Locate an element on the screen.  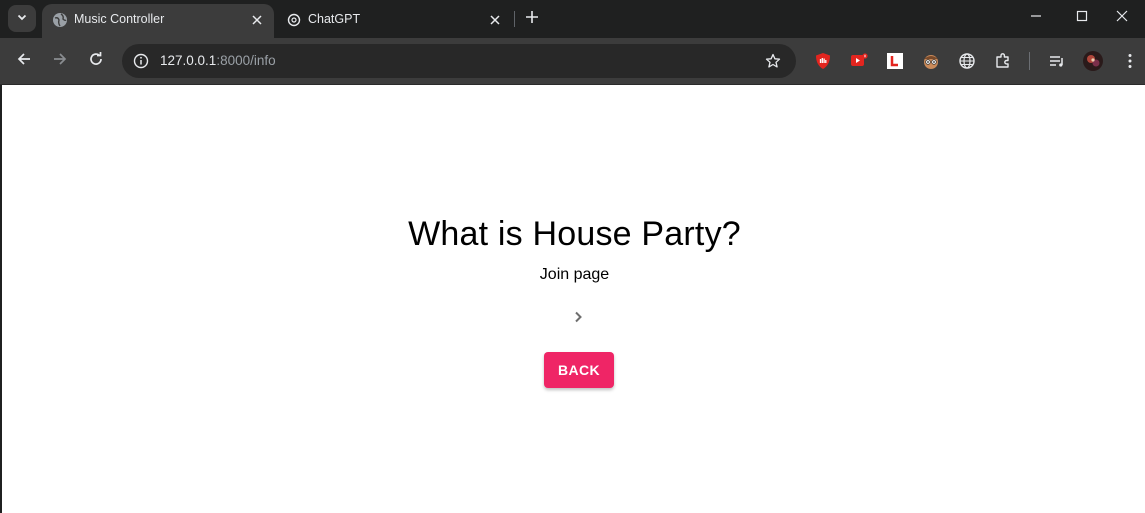
url-text: 127.0.0.1:8000/info is located at coordinates (218, 60).